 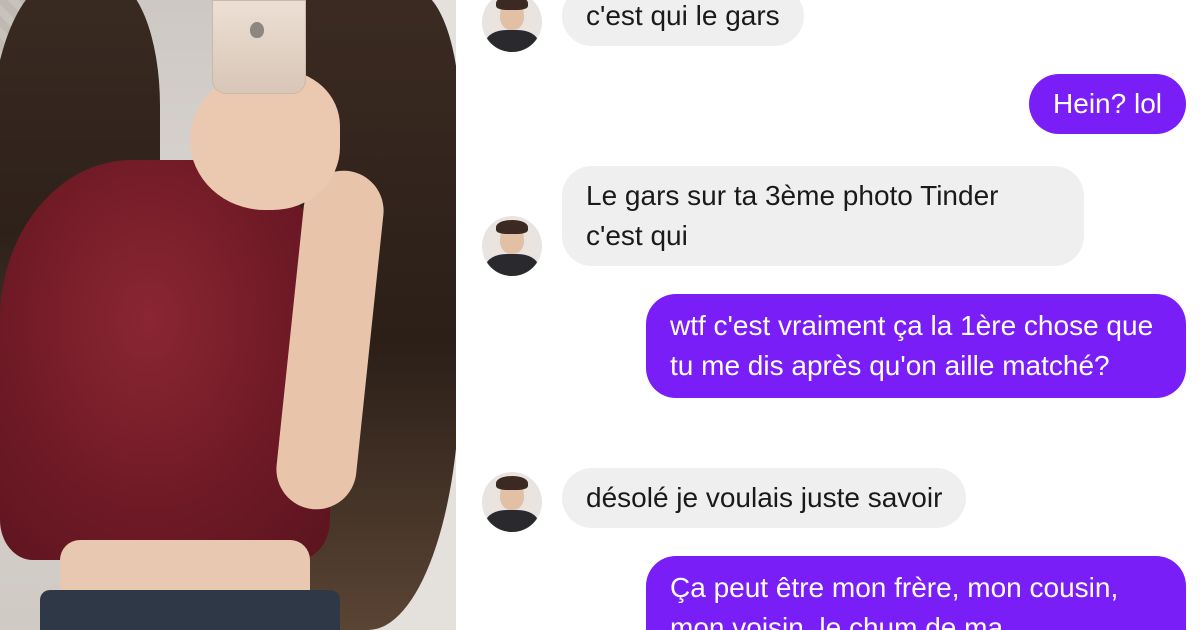 I want to click on smartphone, so click(x=259, y=47).